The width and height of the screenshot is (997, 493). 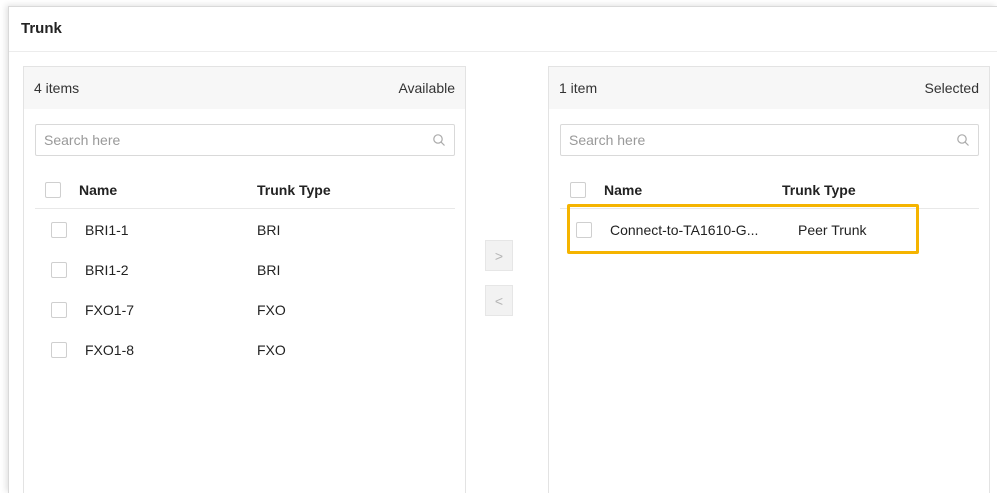 I want to click on table-row: BRI1-2 BRI, so click(x=245, y=270).